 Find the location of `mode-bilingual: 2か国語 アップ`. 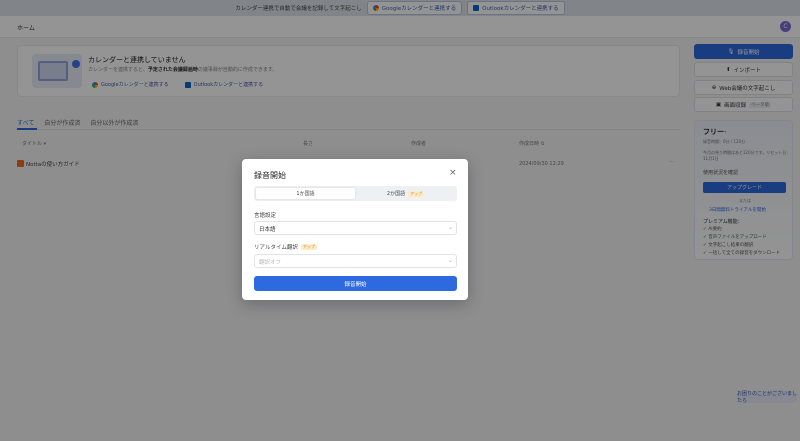

mode-bilingual: 2か国語 アップ is located at coordinates (405, 193).